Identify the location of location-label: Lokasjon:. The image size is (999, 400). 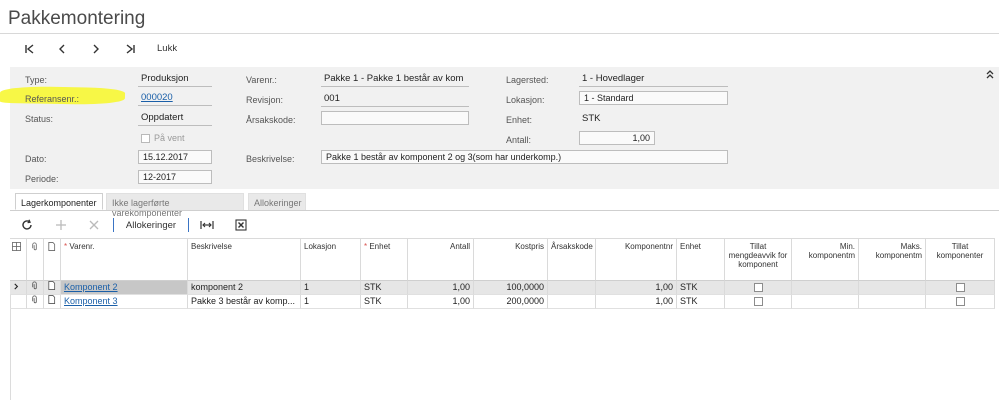
(525, 100).